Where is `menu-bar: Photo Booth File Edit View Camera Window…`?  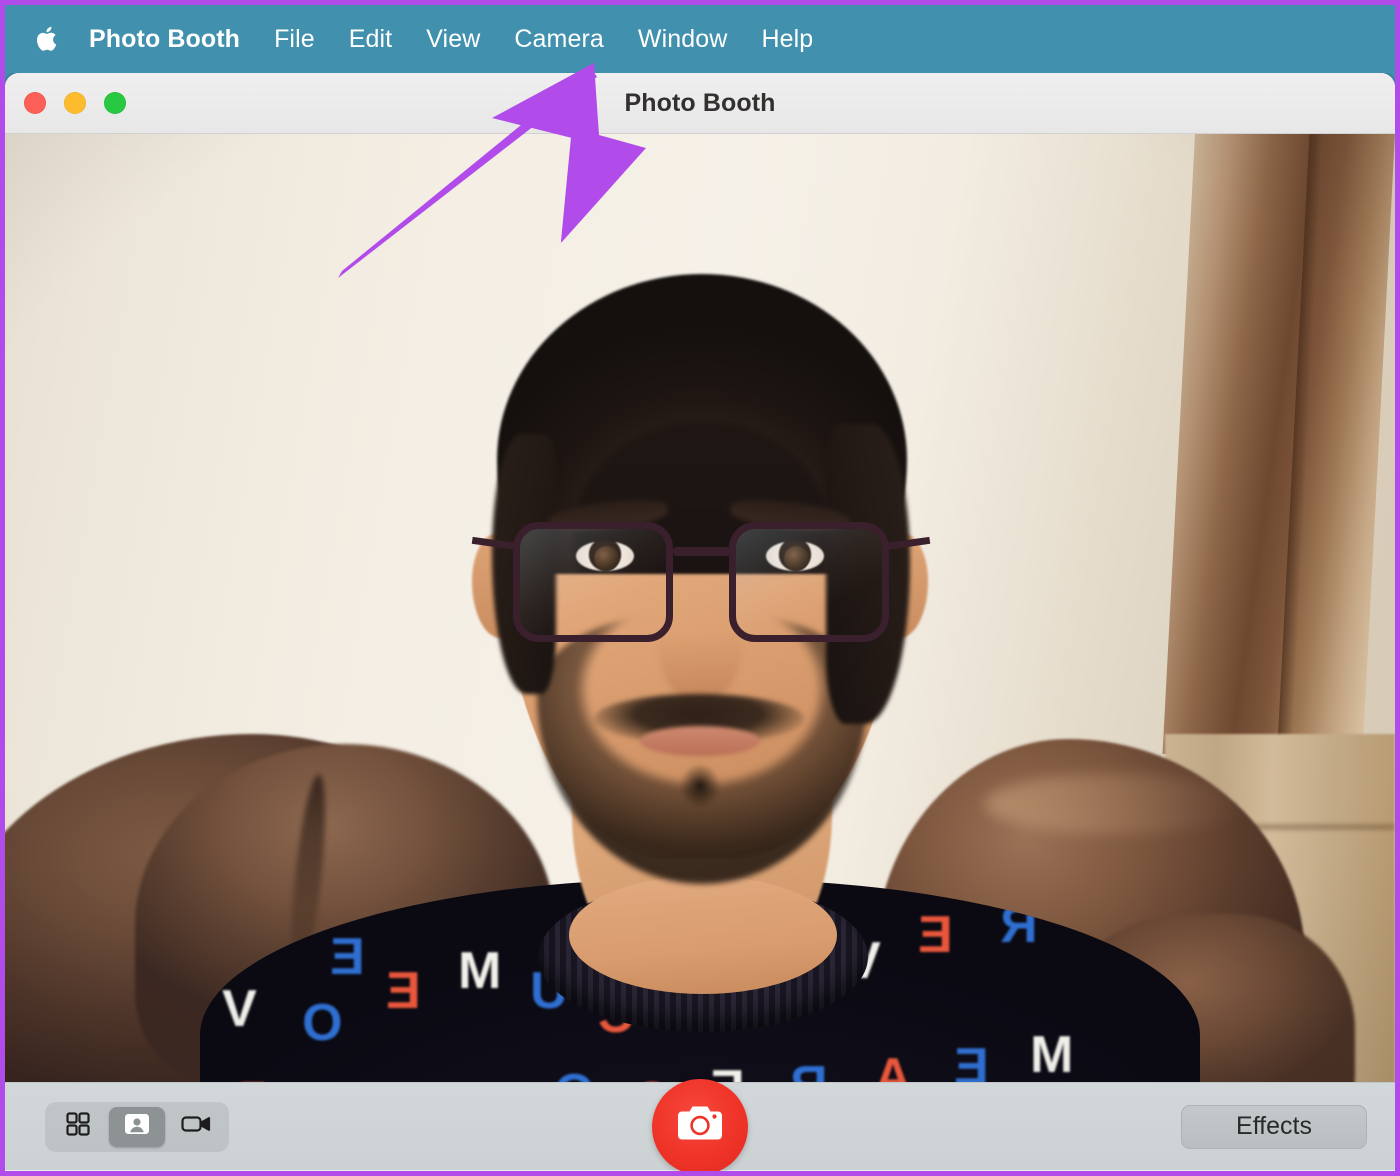
menu-bar: Photo Booth File Edit View Camera Window… is located at coordinates (700, 39).